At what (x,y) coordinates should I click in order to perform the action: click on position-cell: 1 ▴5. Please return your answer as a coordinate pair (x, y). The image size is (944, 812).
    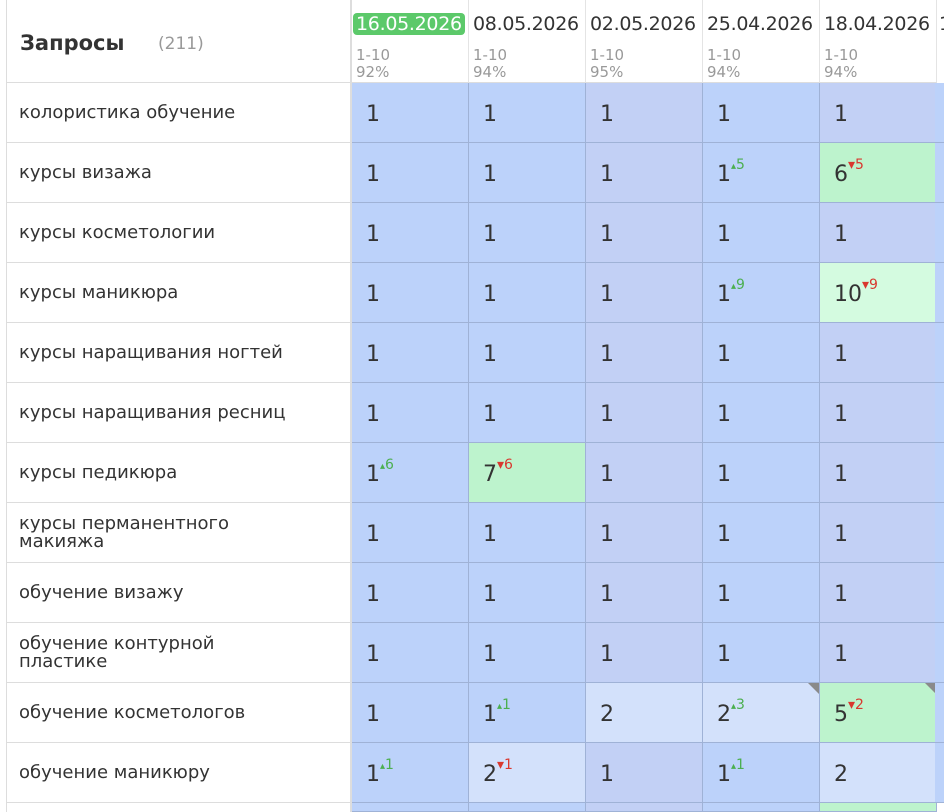
    Looking at the image, I should click on (761, 173).